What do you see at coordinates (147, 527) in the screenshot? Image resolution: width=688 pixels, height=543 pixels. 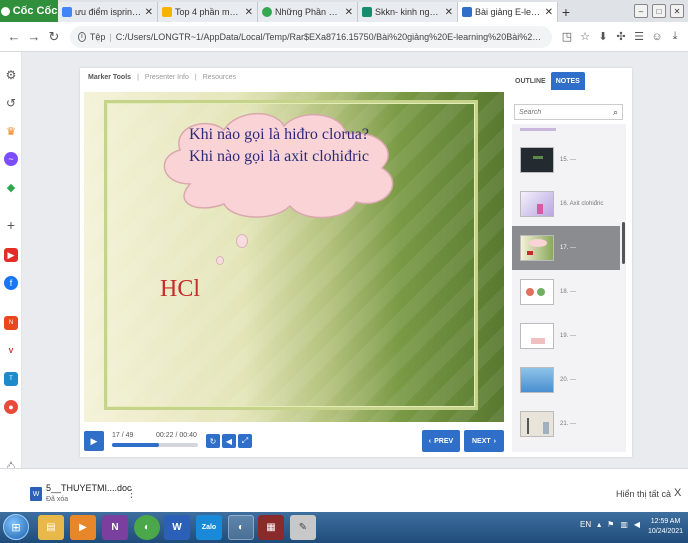 I see `coccoc-taskbar-icon: ◐` at bounding box center [147, 527].